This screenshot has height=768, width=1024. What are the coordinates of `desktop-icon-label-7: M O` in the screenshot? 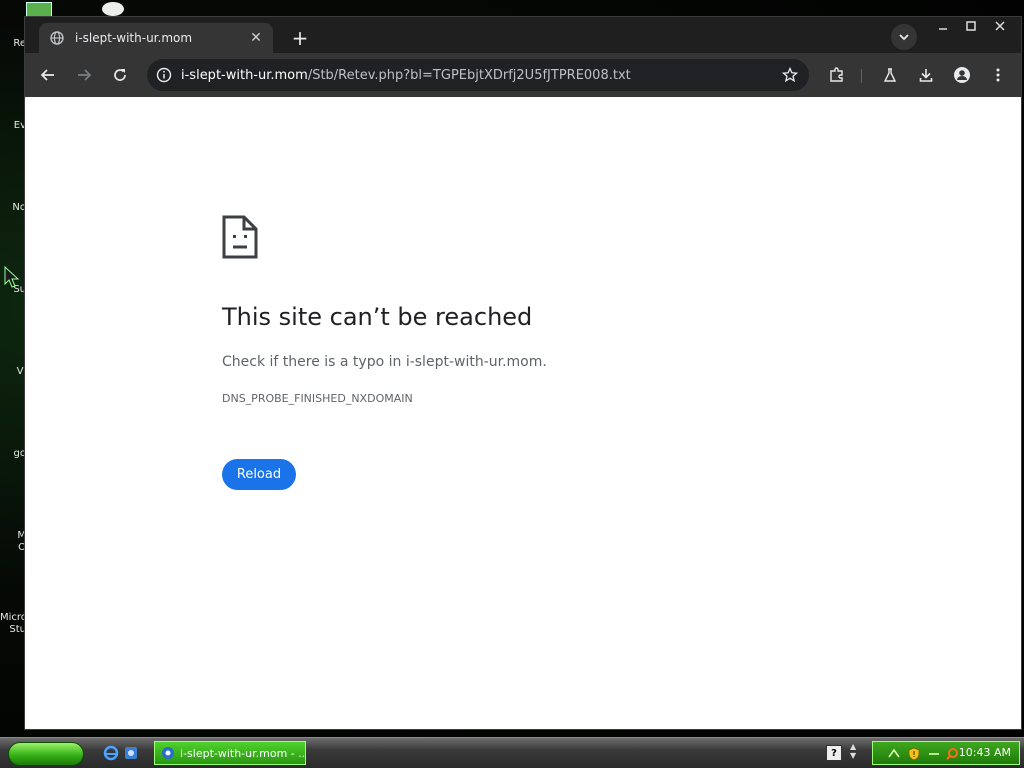 It's located at (13, 542).